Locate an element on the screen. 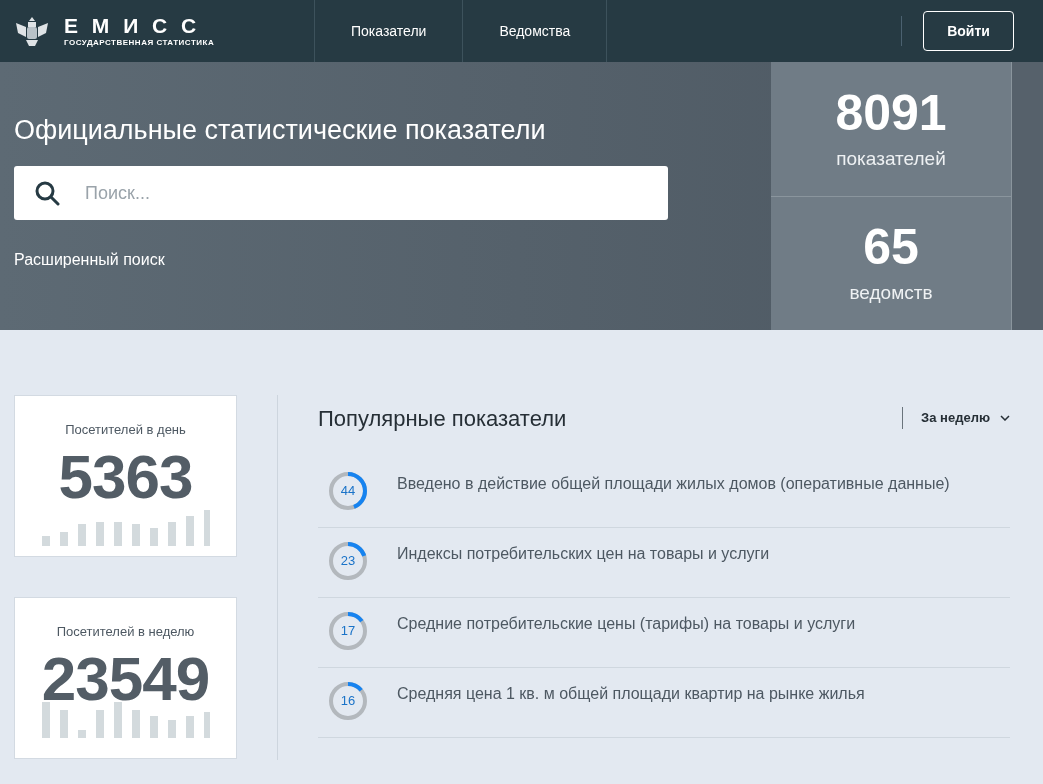 The width and height of the screenshot is (1043, 784). indicator-name: Введено в действие общей площади жилых домов (оперативные данные) is located at coordinates (673, 484).